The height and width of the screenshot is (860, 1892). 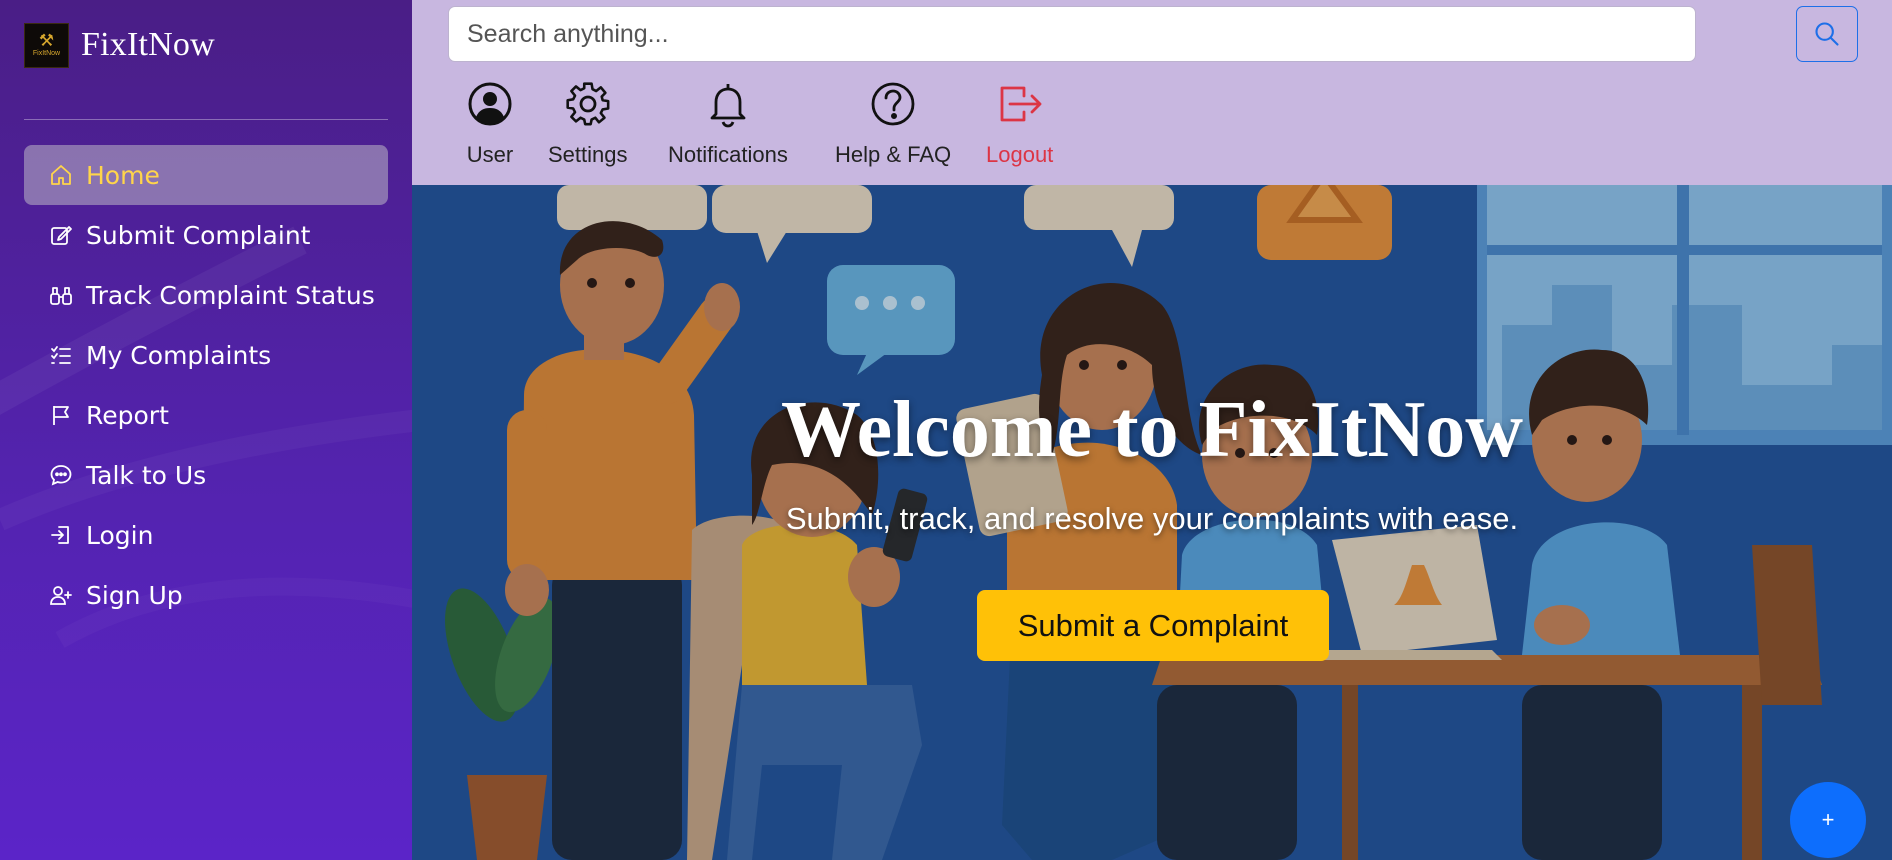 What do you see at coordinates (206, 415) in the screenshot?
I see `sidebar-item-report: Report` at bounding box center [206, 415].